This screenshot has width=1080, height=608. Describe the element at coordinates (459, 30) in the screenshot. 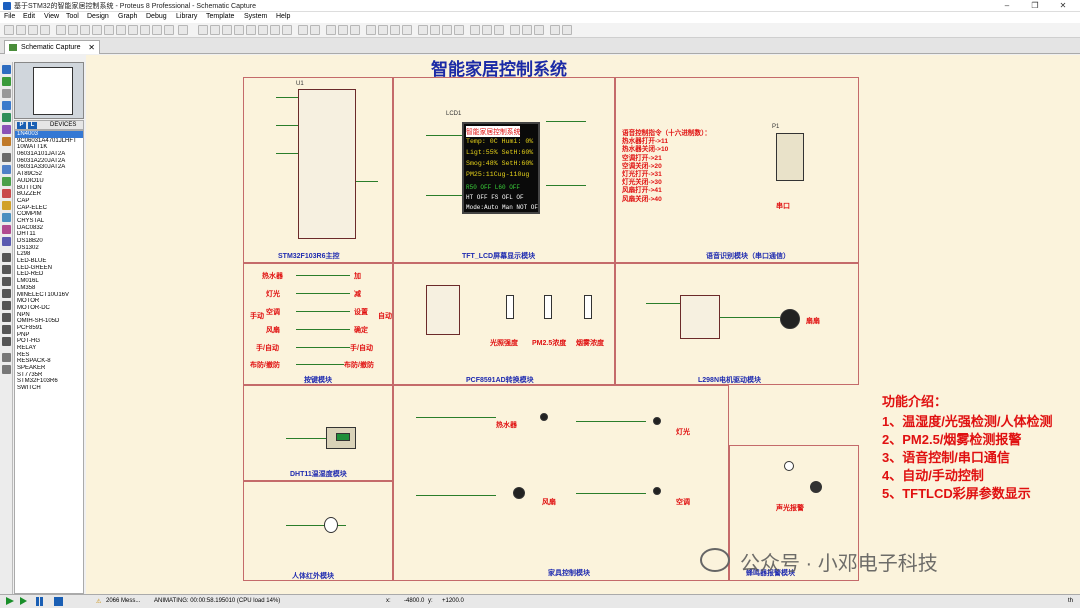

I see `decompose-icon` at that location.